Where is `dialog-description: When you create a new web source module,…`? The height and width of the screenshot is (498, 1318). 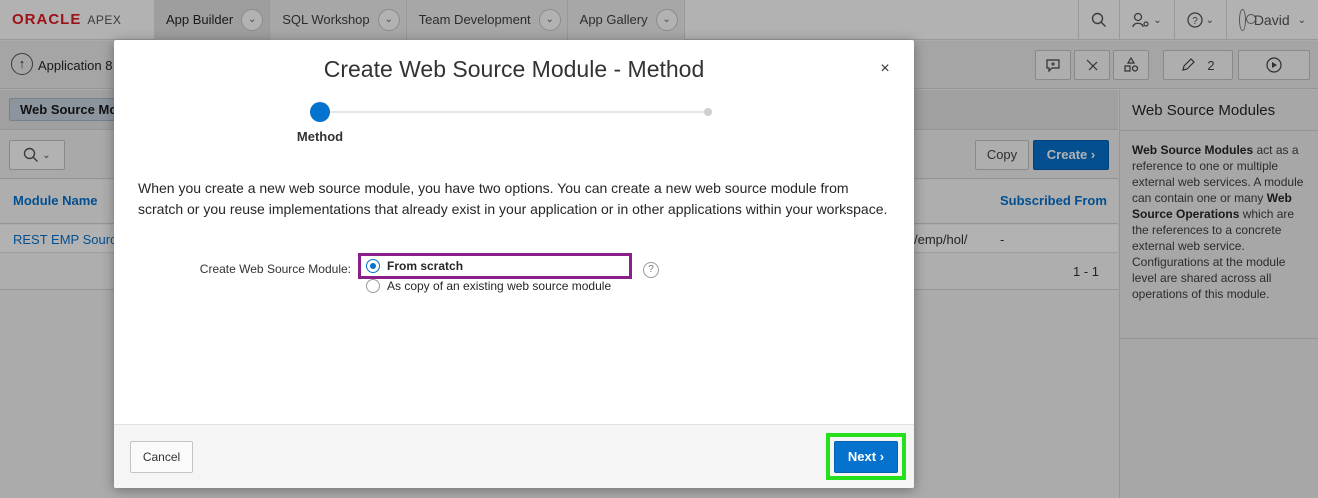
dialog-description: When you create a new web source module,… is located at coordinates (513, 198).